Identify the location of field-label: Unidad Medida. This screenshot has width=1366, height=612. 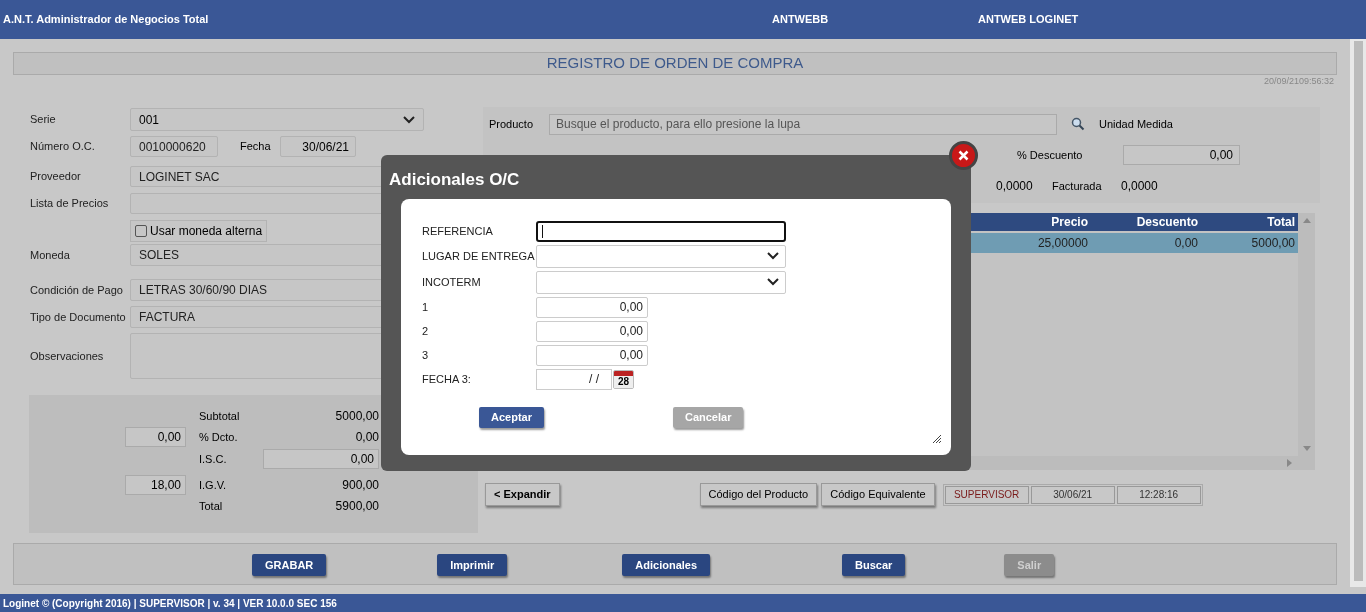
(1136, 124).